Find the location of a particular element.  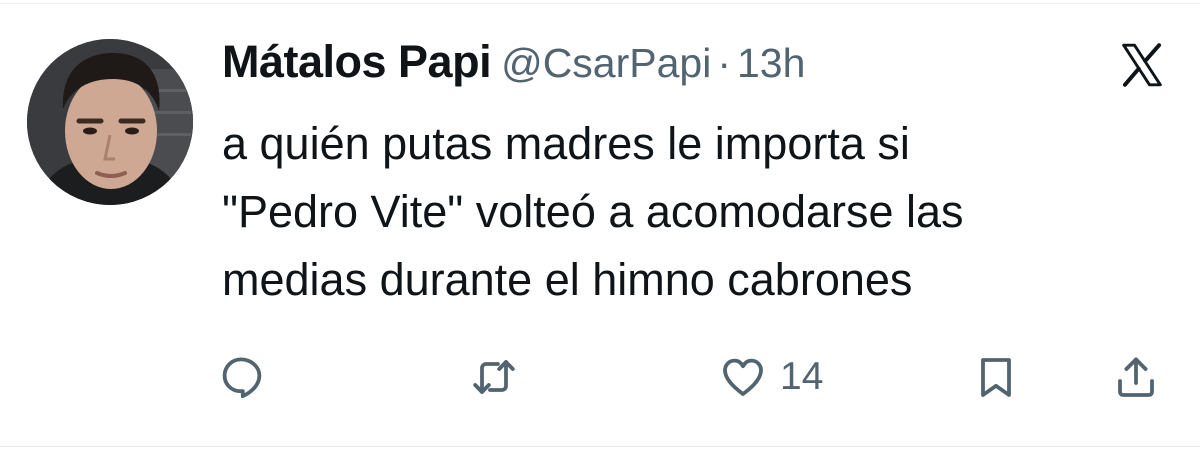

like-button: 14 is located at coordinates (770, 377).